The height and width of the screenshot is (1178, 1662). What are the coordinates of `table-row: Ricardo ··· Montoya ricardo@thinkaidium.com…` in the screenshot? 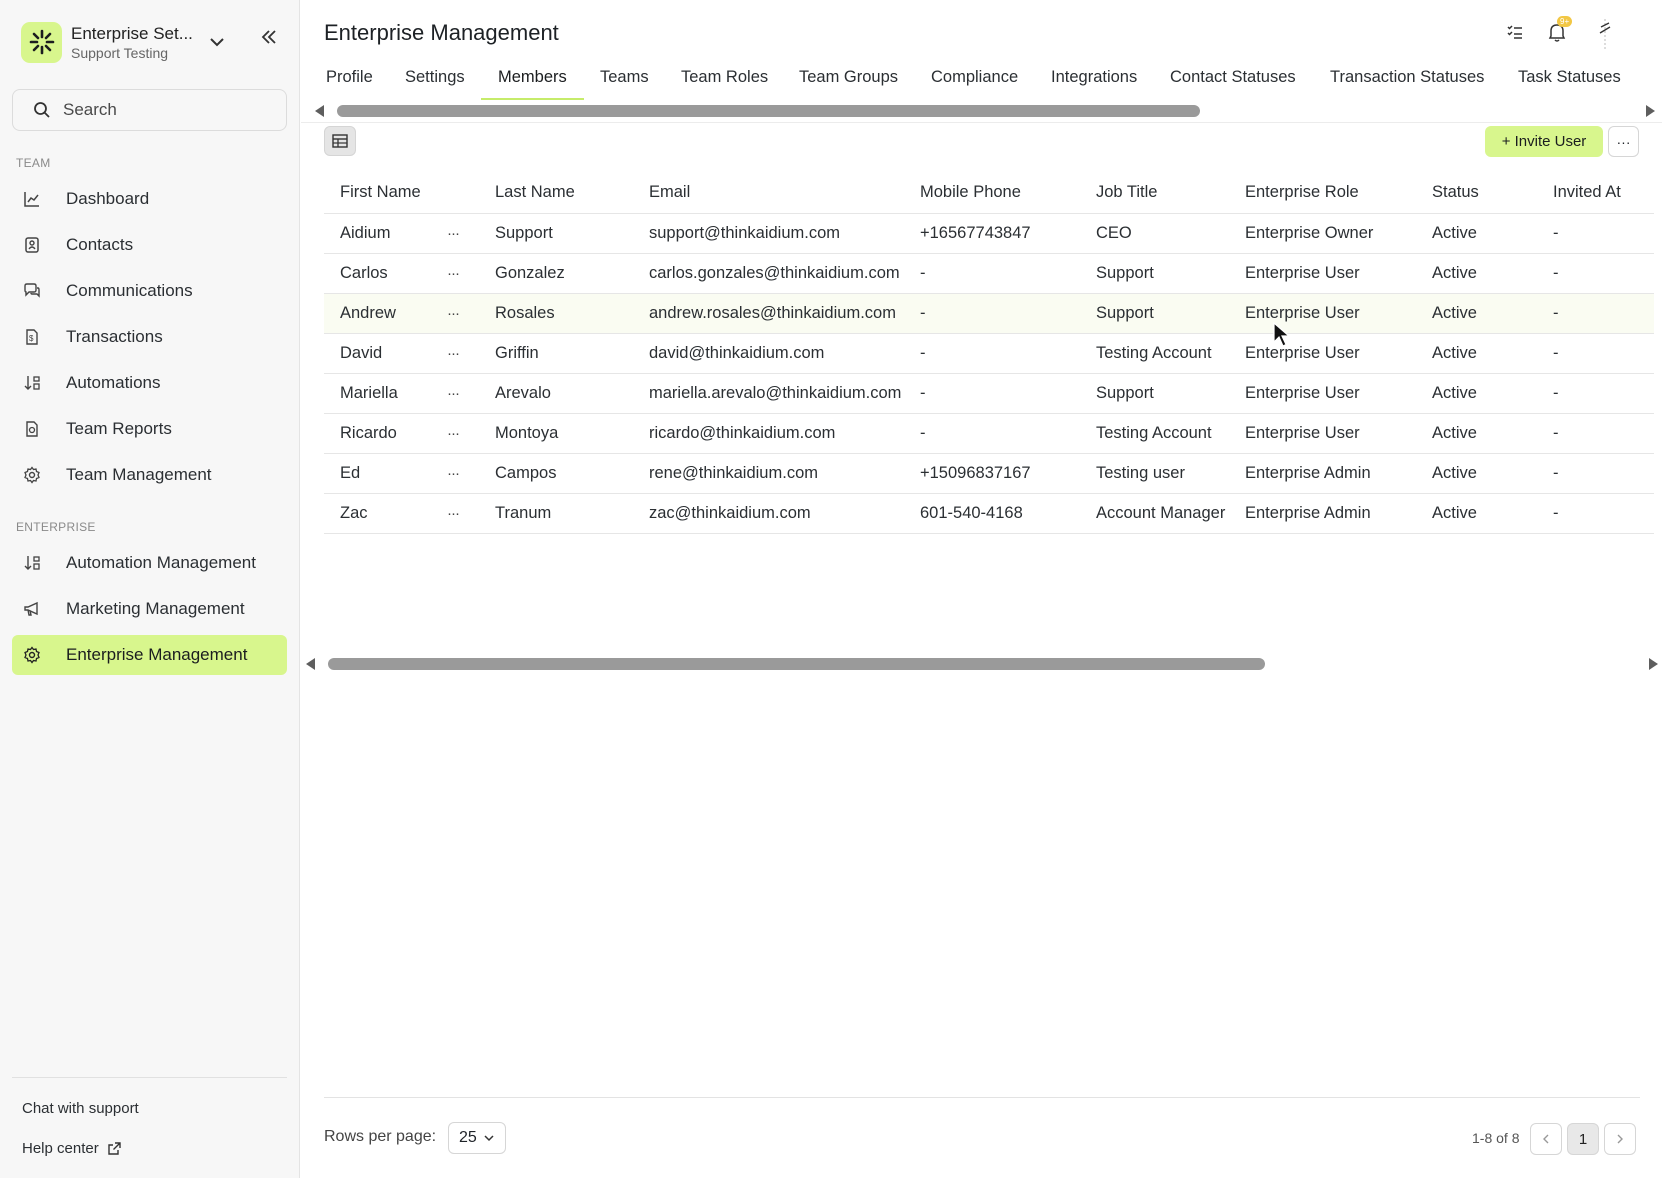 It's located at (989, 432).